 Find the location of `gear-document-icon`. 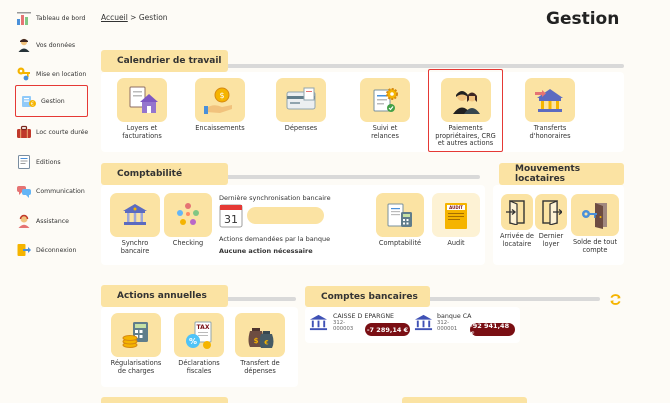

gear-document-icon is located at coordinates (385, 100).